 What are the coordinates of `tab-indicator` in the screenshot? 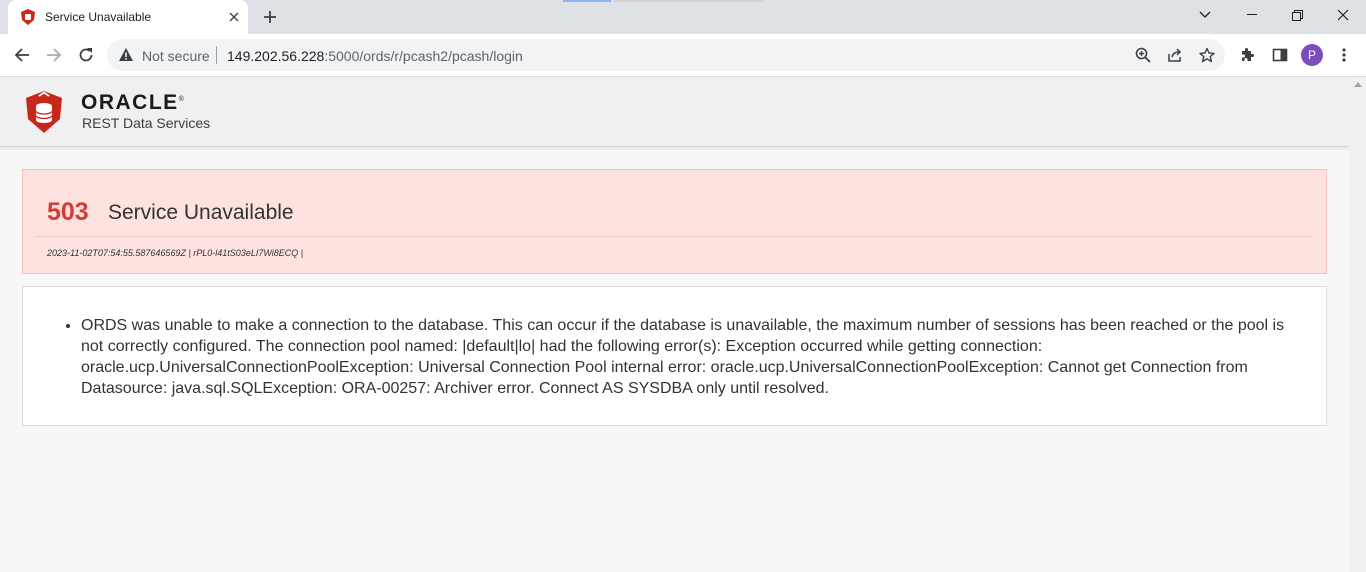 It's located at (587, 1).